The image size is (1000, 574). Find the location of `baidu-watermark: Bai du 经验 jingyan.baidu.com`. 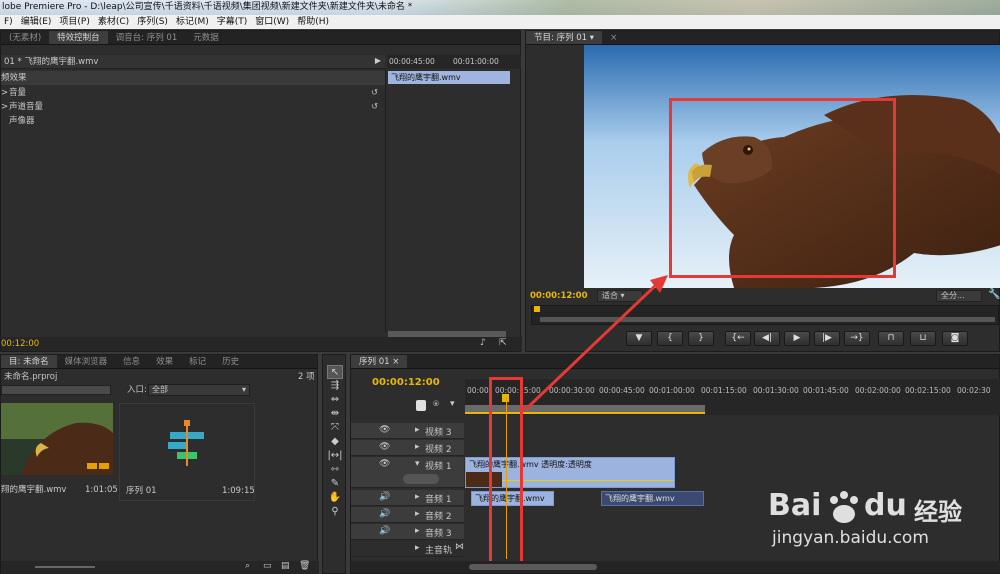

baidu-watermark: Bai du 经验 jingyan.baidu.com is located at coordinates (883, 528).